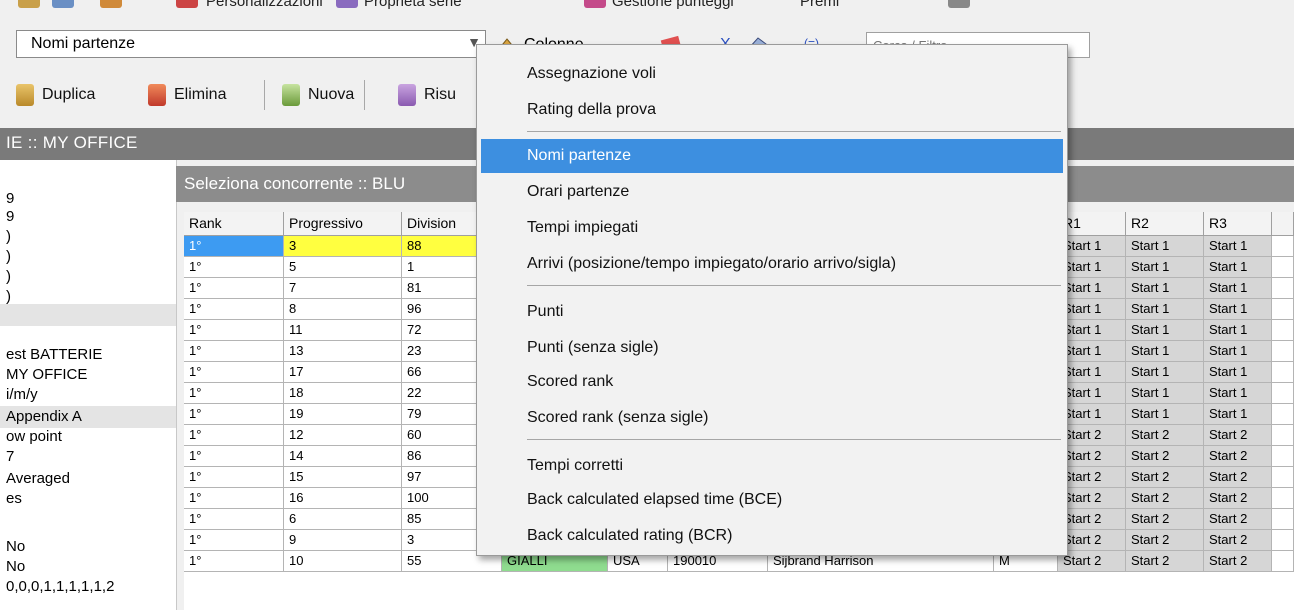 The height and width of the screenshot is (610, 1294). What do you see at coordinates (343, 372) in the screenshot?
I see `cell-progressivo: 17` at bounding box center [343, 372].